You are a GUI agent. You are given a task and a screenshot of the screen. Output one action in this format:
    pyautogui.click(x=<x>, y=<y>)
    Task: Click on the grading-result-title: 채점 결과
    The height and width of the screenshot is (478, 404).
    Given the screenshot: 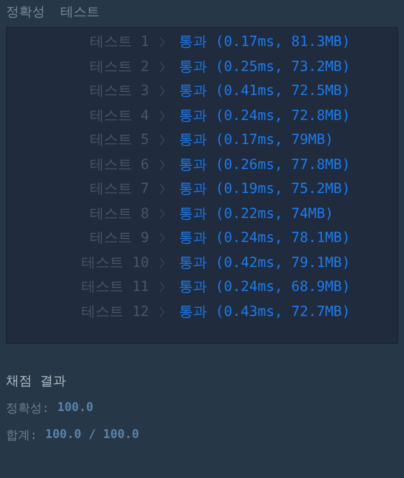 What is the action you would take?
    pyautogui.click(x=36, y=381)
    